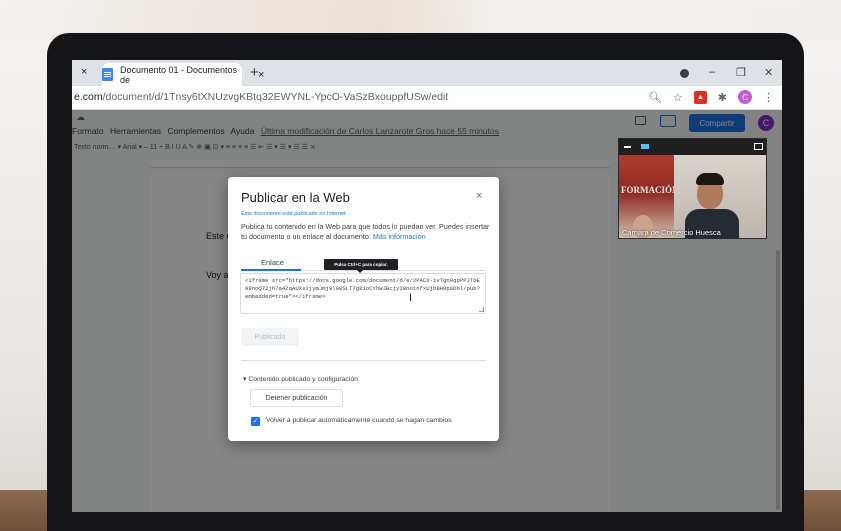 This screenshot has height=531, width=841. I want to click on expand-video-icon, so click(758, 146).